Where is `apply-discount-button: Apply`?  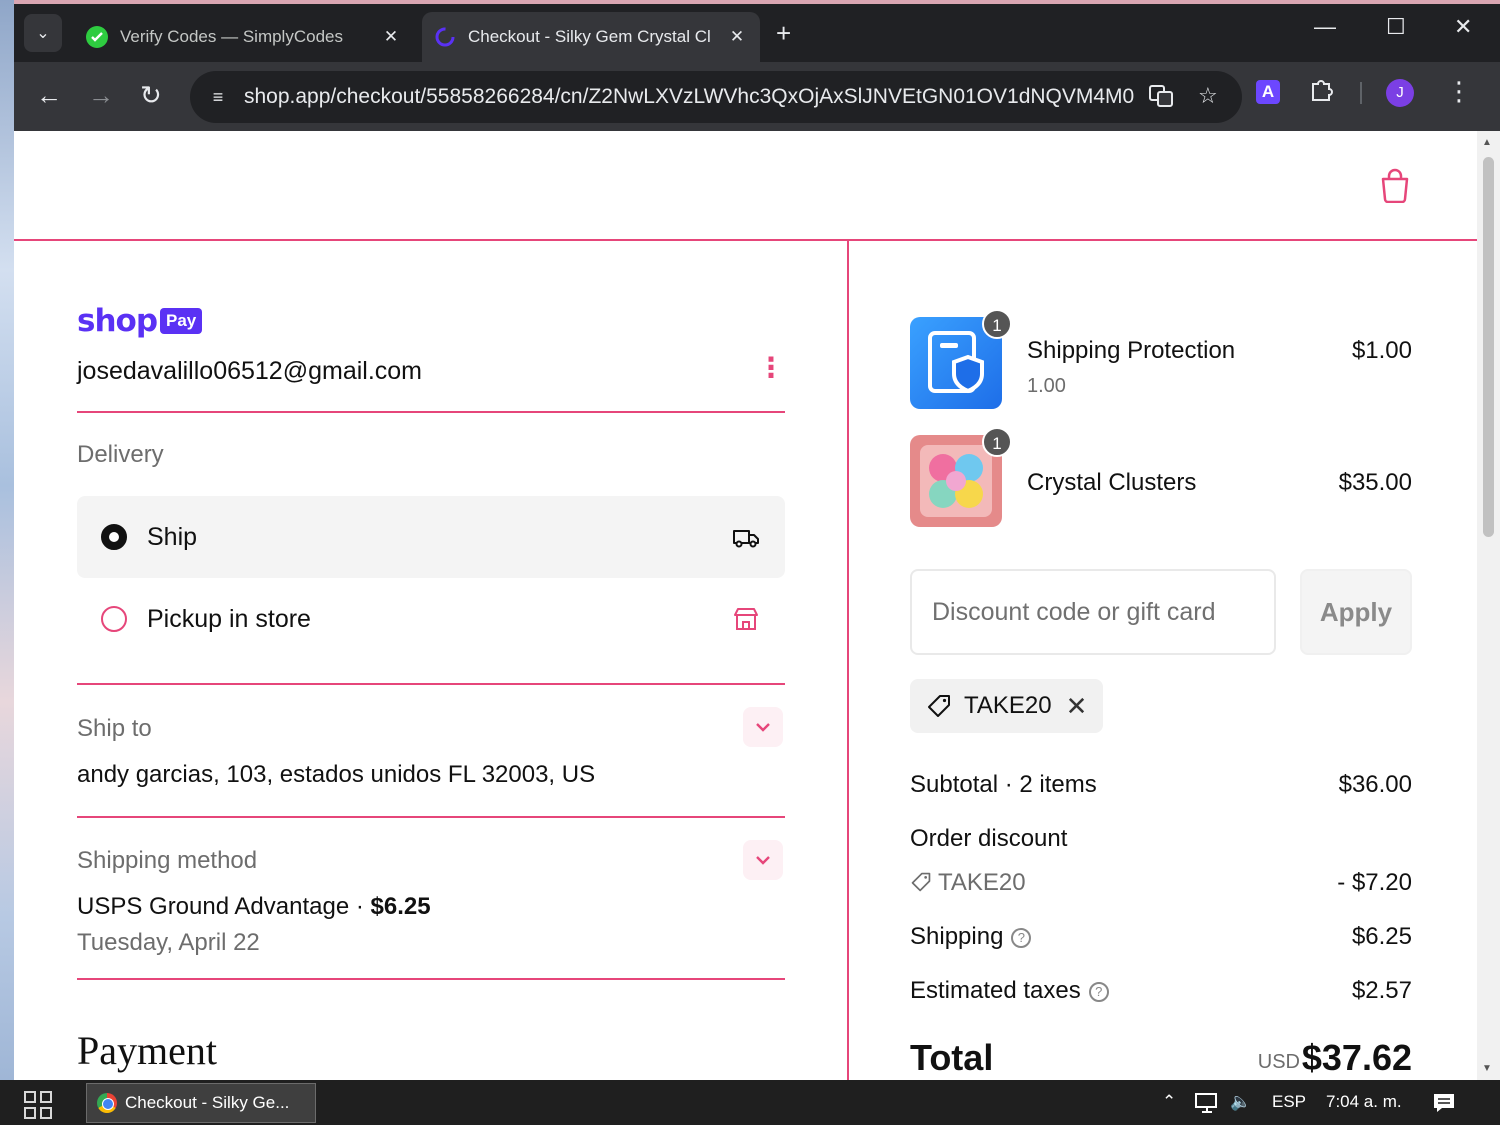
apply-discount-button: Apply is located at coordinates (1356, 612).